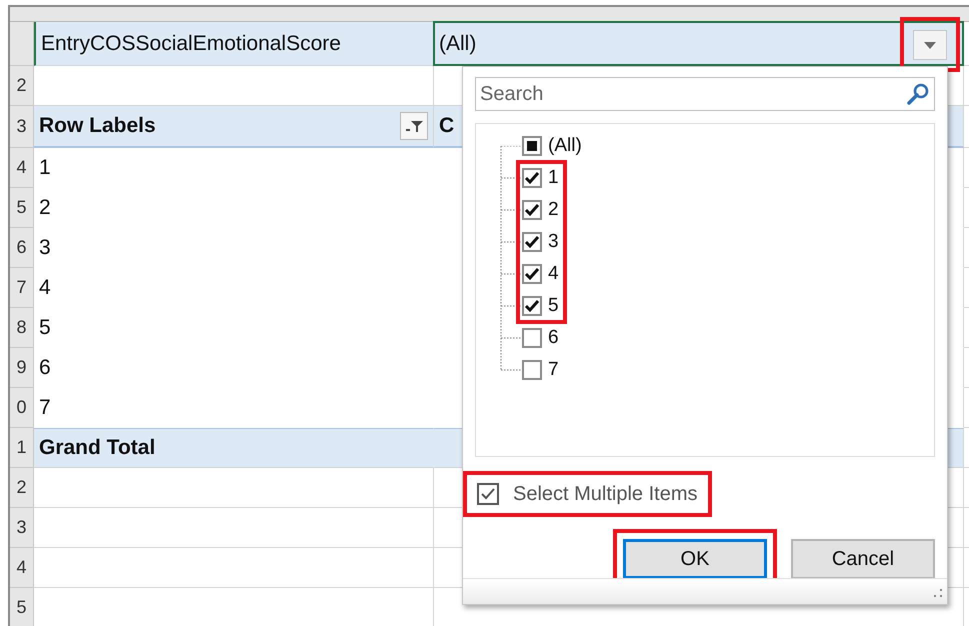 The width and height of the screenshot is (969, 626). What do you see at coordinates (553, 338) in the screenshot?
I see `item-label: 6` at bounding box center [553, 338].